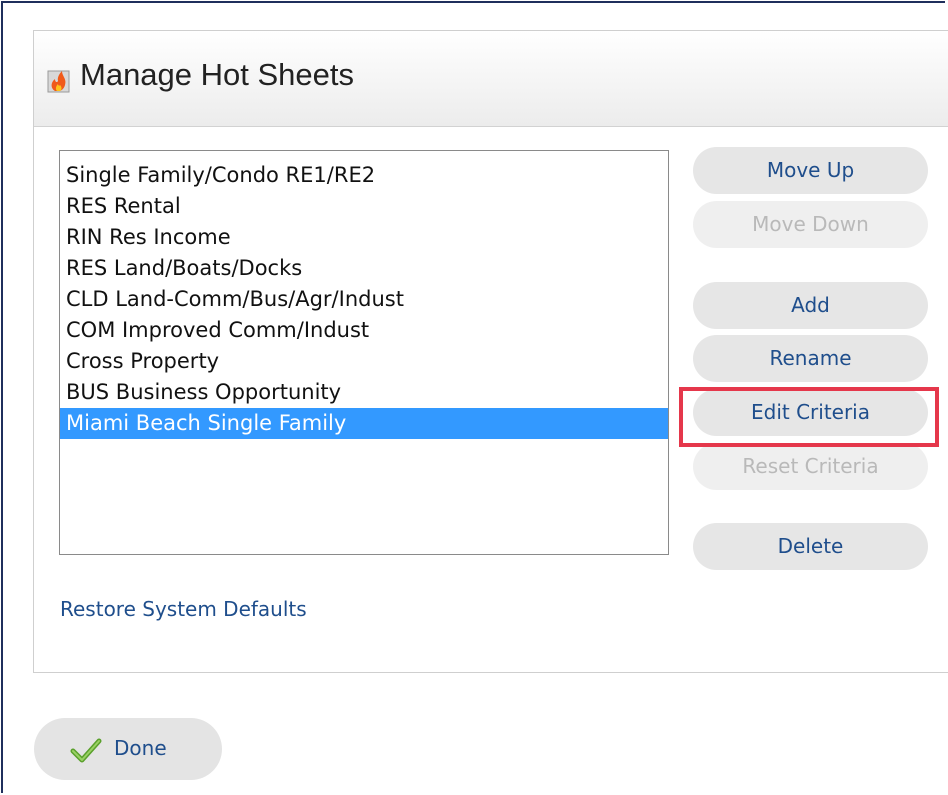 This screenshot has height=795, width=948. I want to click on list-item: COM Improved Comm/Indust, so click(364, 330).